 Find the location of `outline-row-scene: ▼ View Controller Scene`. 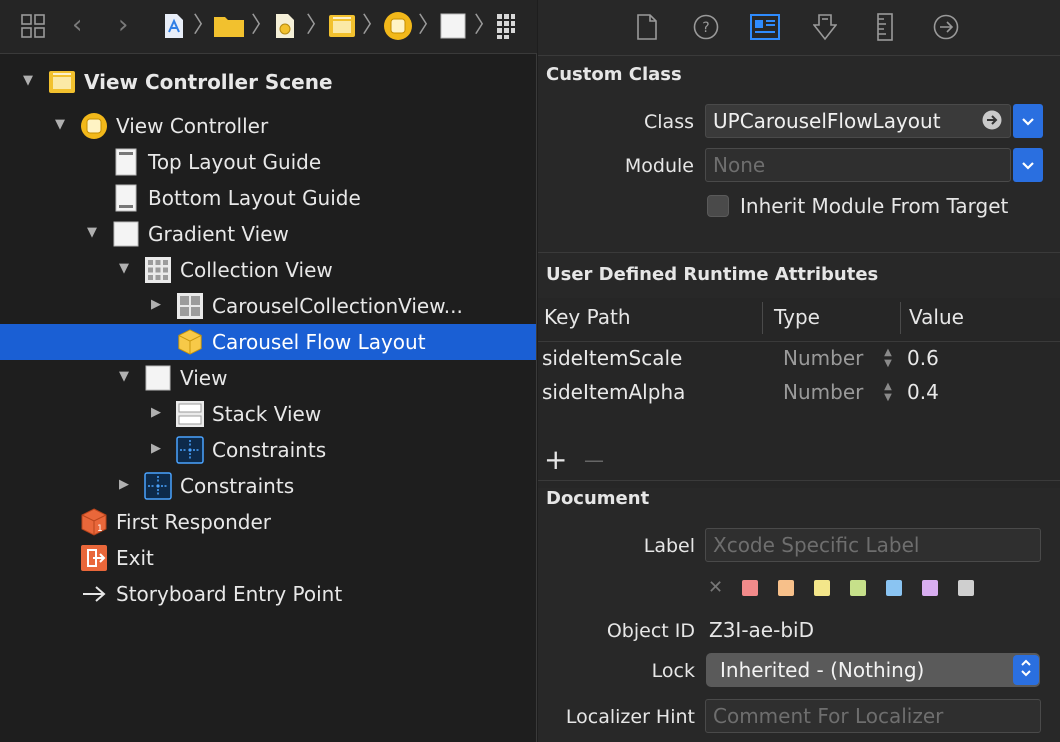

outline-row-scene: ▼ View Controller Scene is located at coordinates (268, 82).